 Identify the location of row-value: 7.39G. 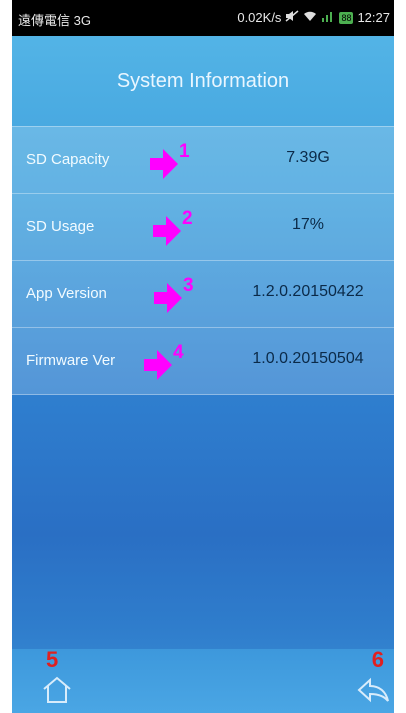
(308, 157).